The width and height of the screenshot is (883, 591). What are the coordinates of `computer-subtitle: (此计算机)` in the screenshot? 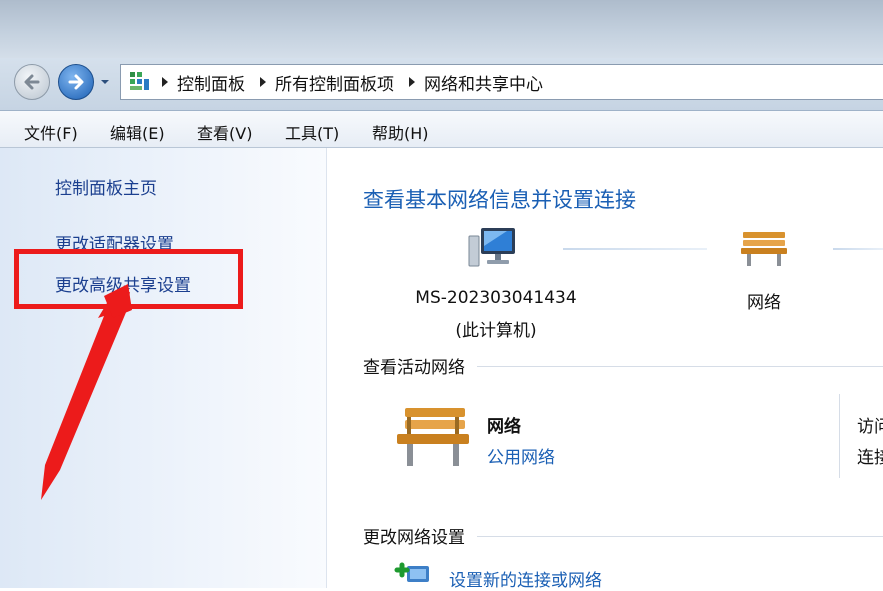 It's located at (496, 331).